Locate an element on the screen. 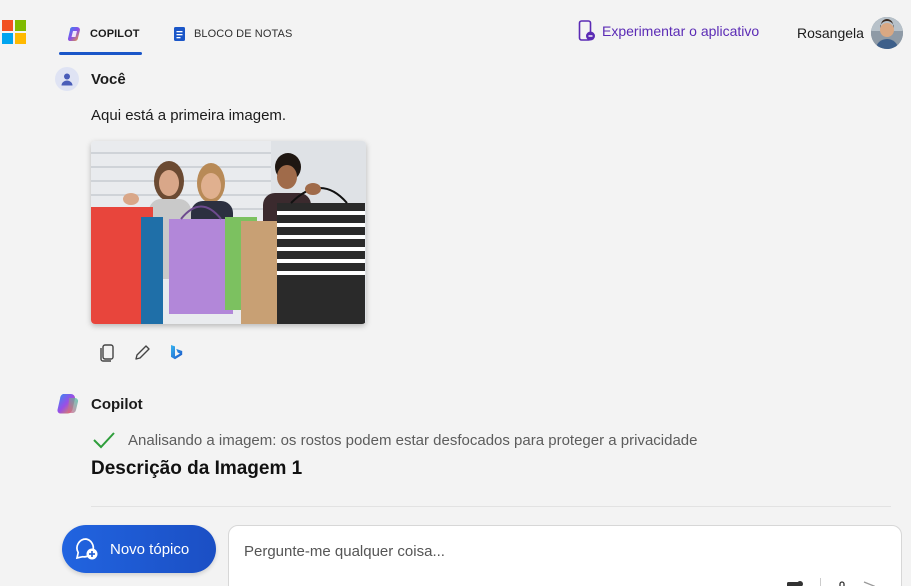 This screenshot has width=911, height=586. new-chat-icon is located at coordinates (86, 549).